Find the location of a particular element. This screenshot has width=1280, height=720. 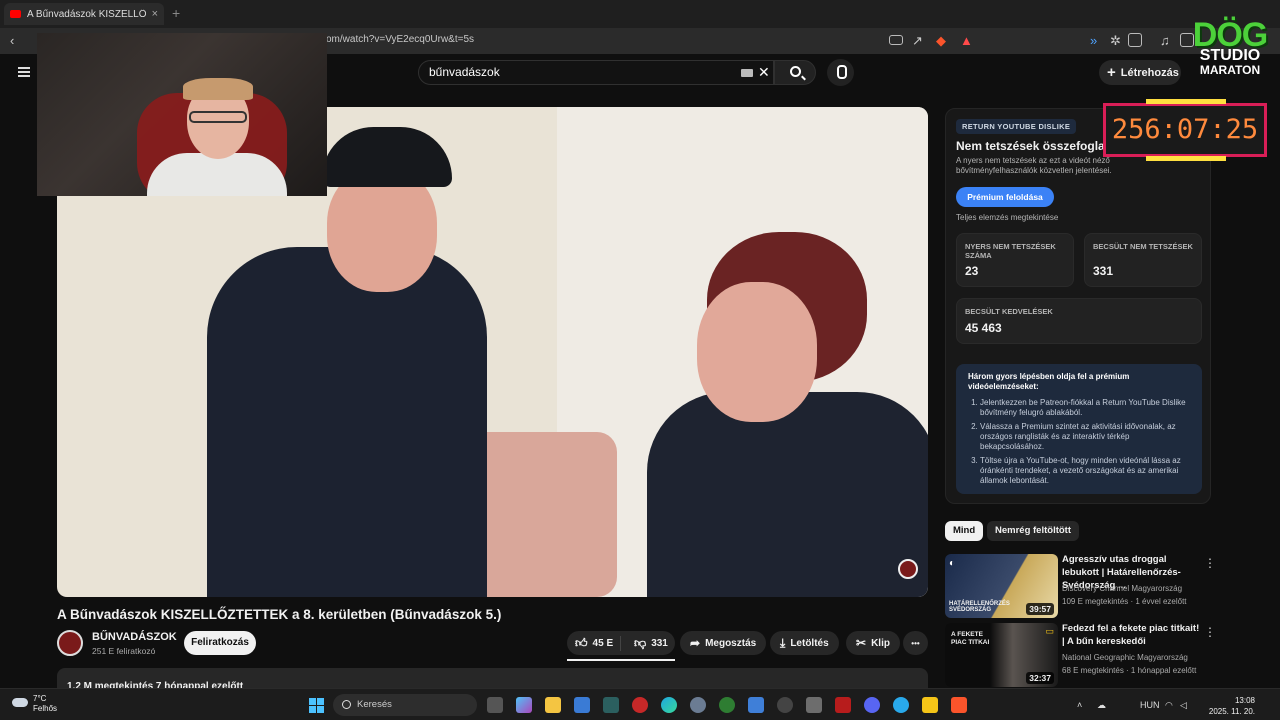

clock-time: 13:08 is located at coordinates (1244, 700).